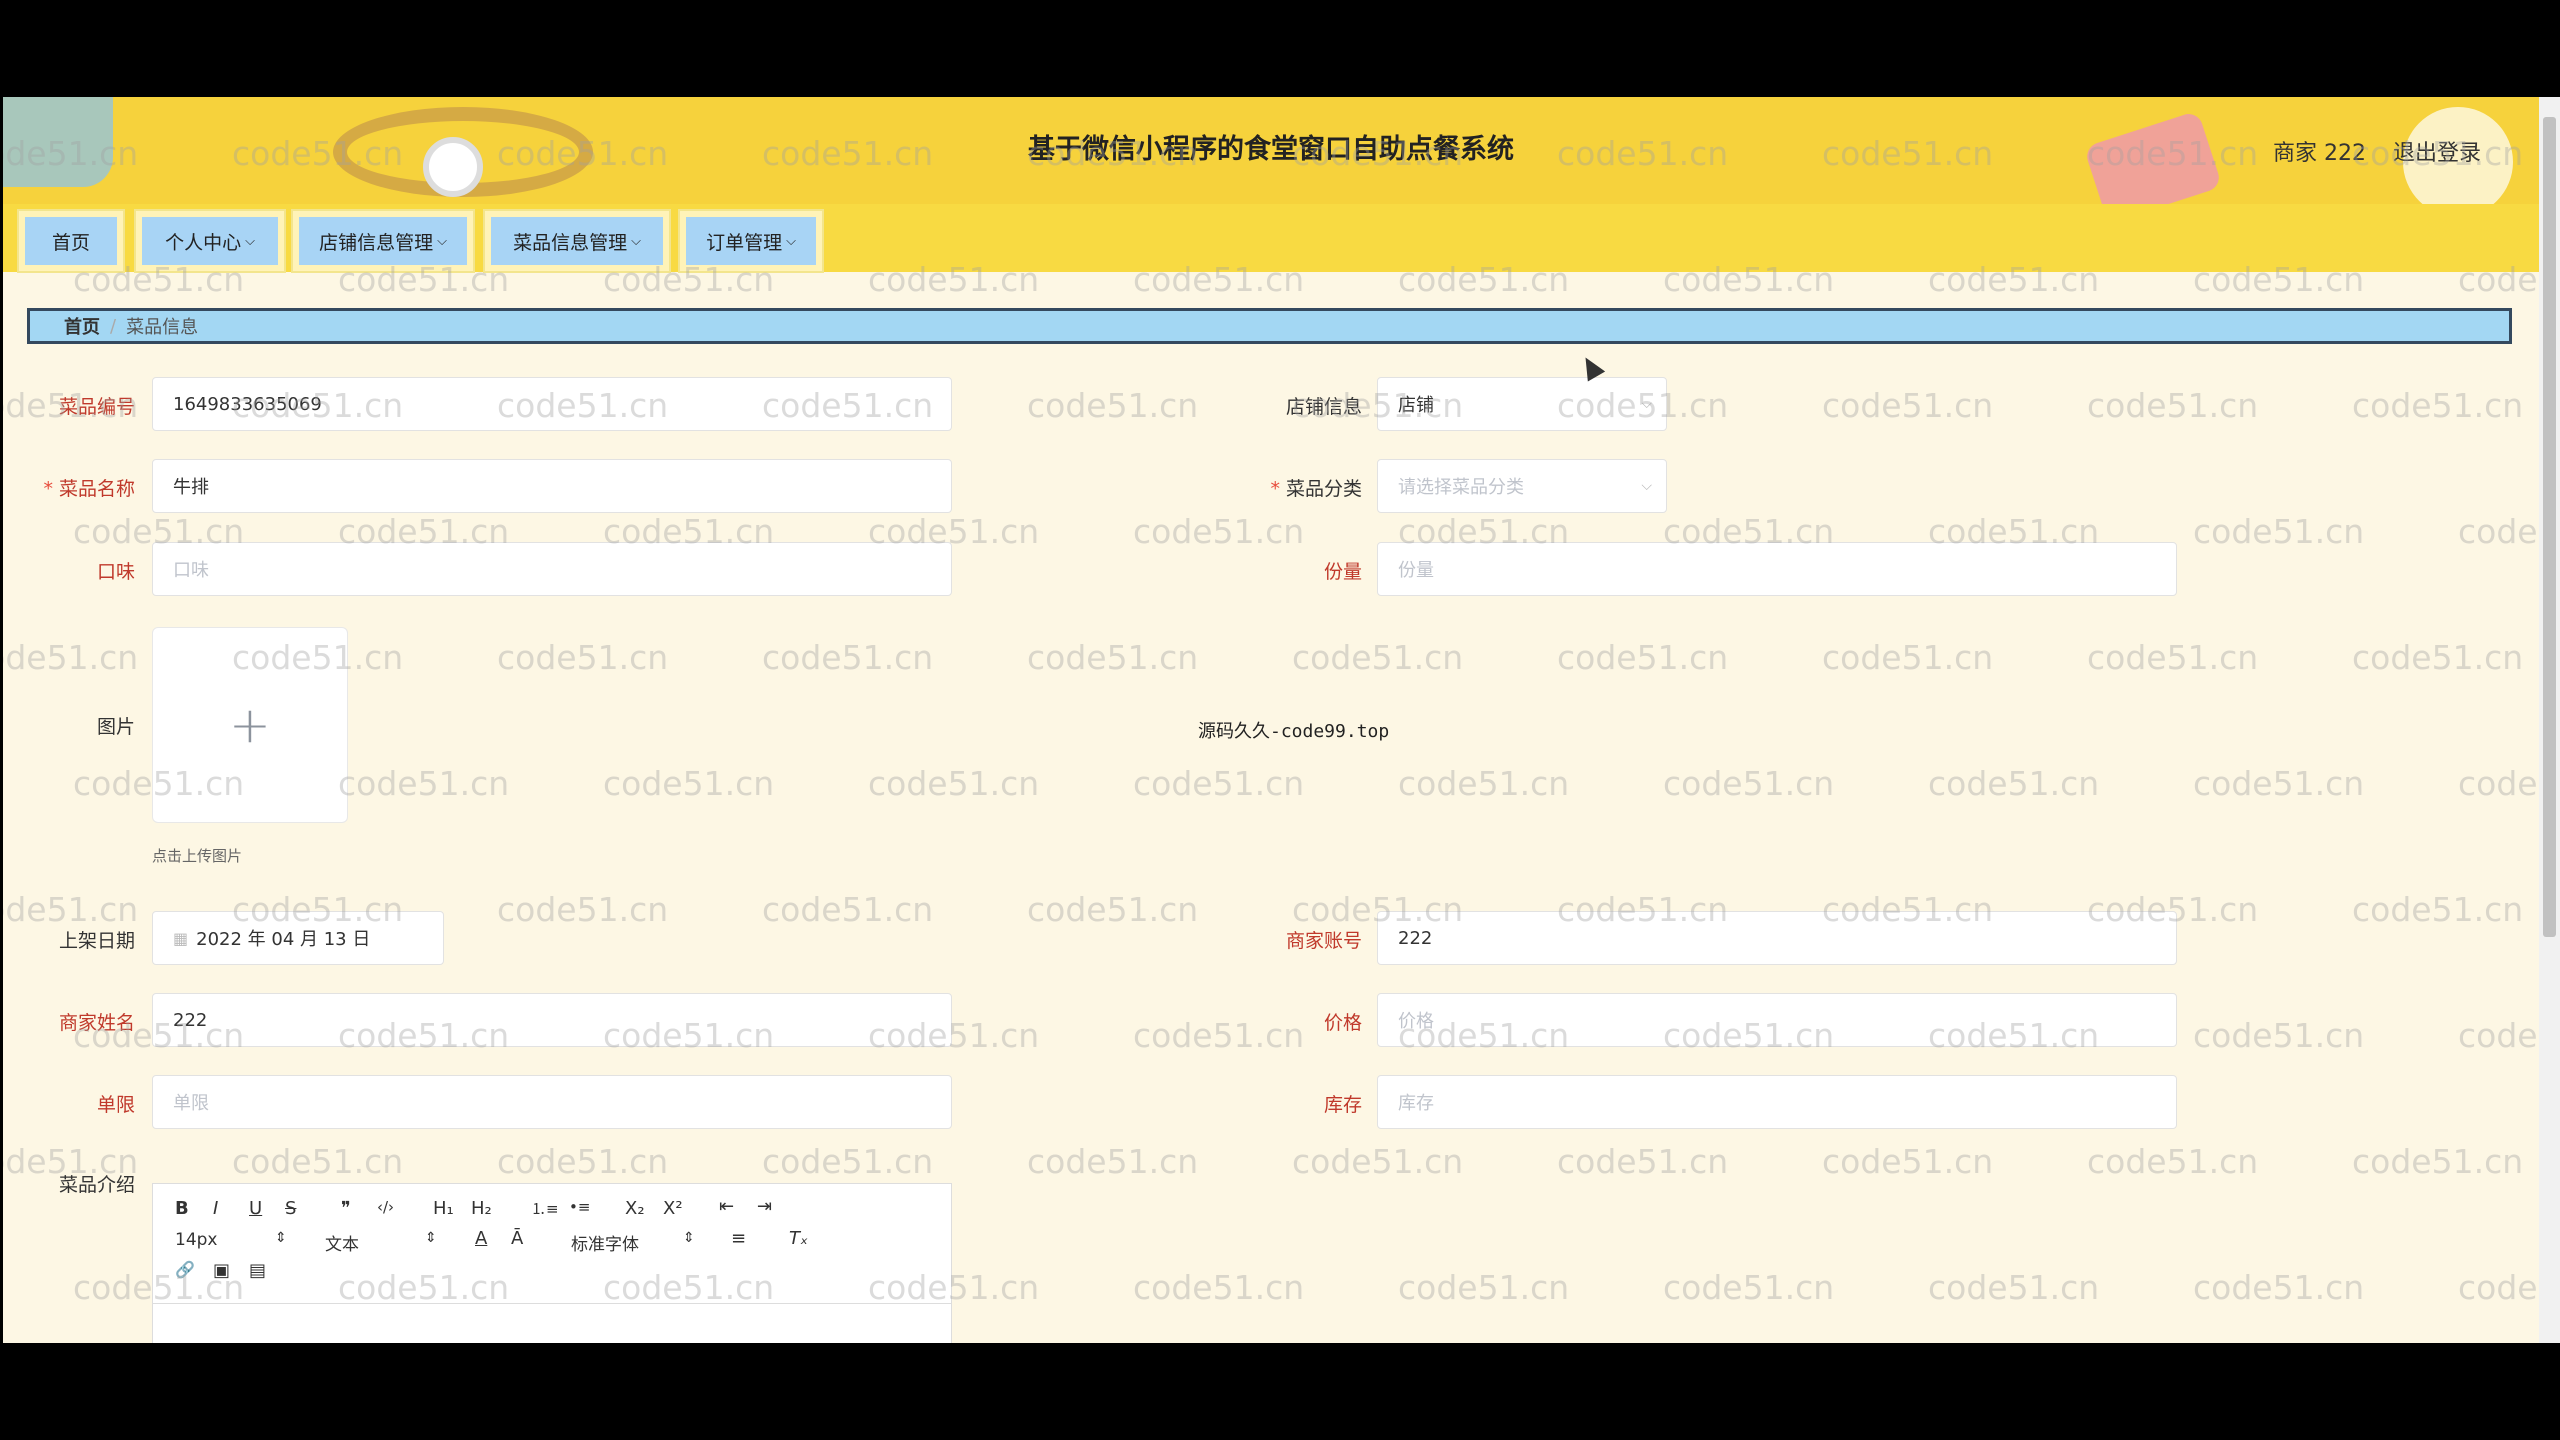 The image size is (2560, 1440). I want to click on category-select: 请选择菜品分类 ⌵, so click(1522, 486).